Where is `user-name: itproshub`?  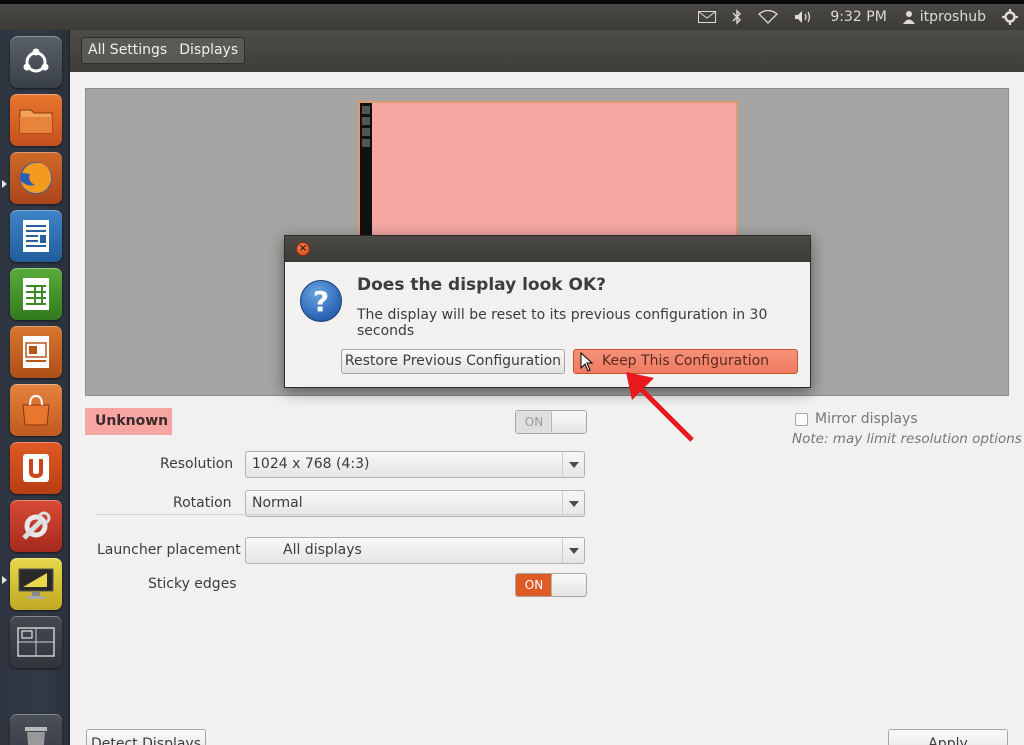 user-name: itproshub is located at coordinates (952, 17).